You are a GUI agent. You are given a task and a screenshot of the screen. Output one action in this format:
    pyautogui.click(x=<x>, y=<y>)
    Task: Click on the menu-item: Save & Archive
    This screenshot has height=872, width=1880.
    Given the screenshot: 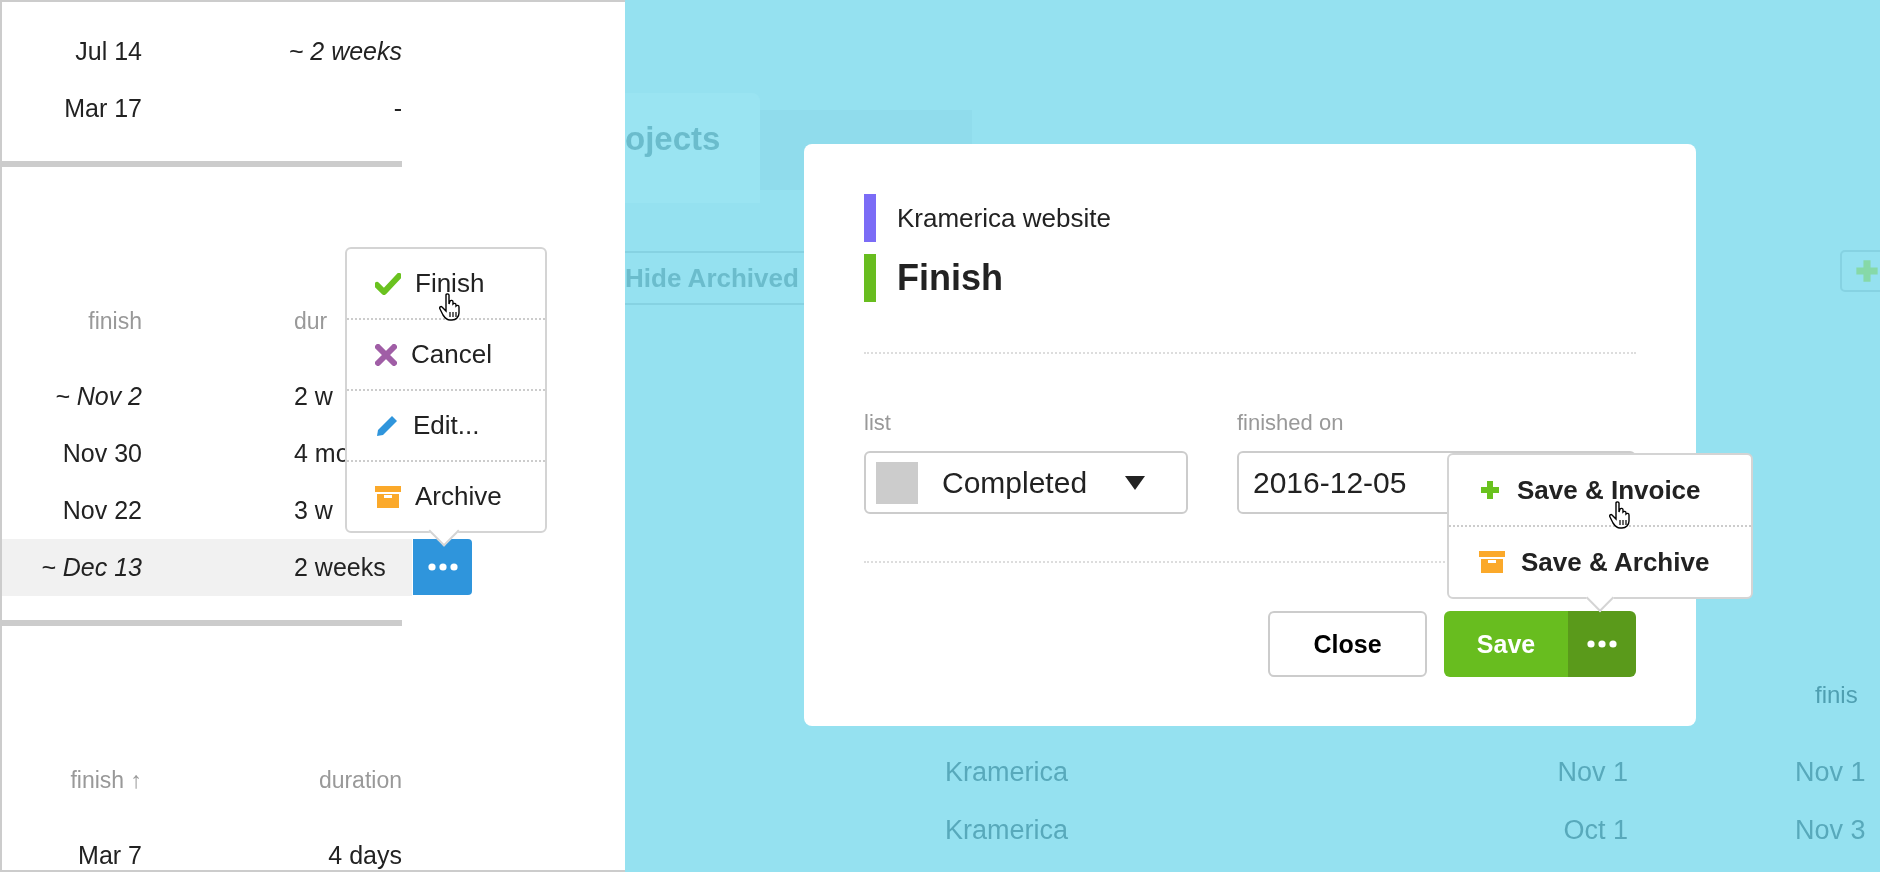 What is the action you would take?
    pyautogui.click(x=1600, y=562)
    